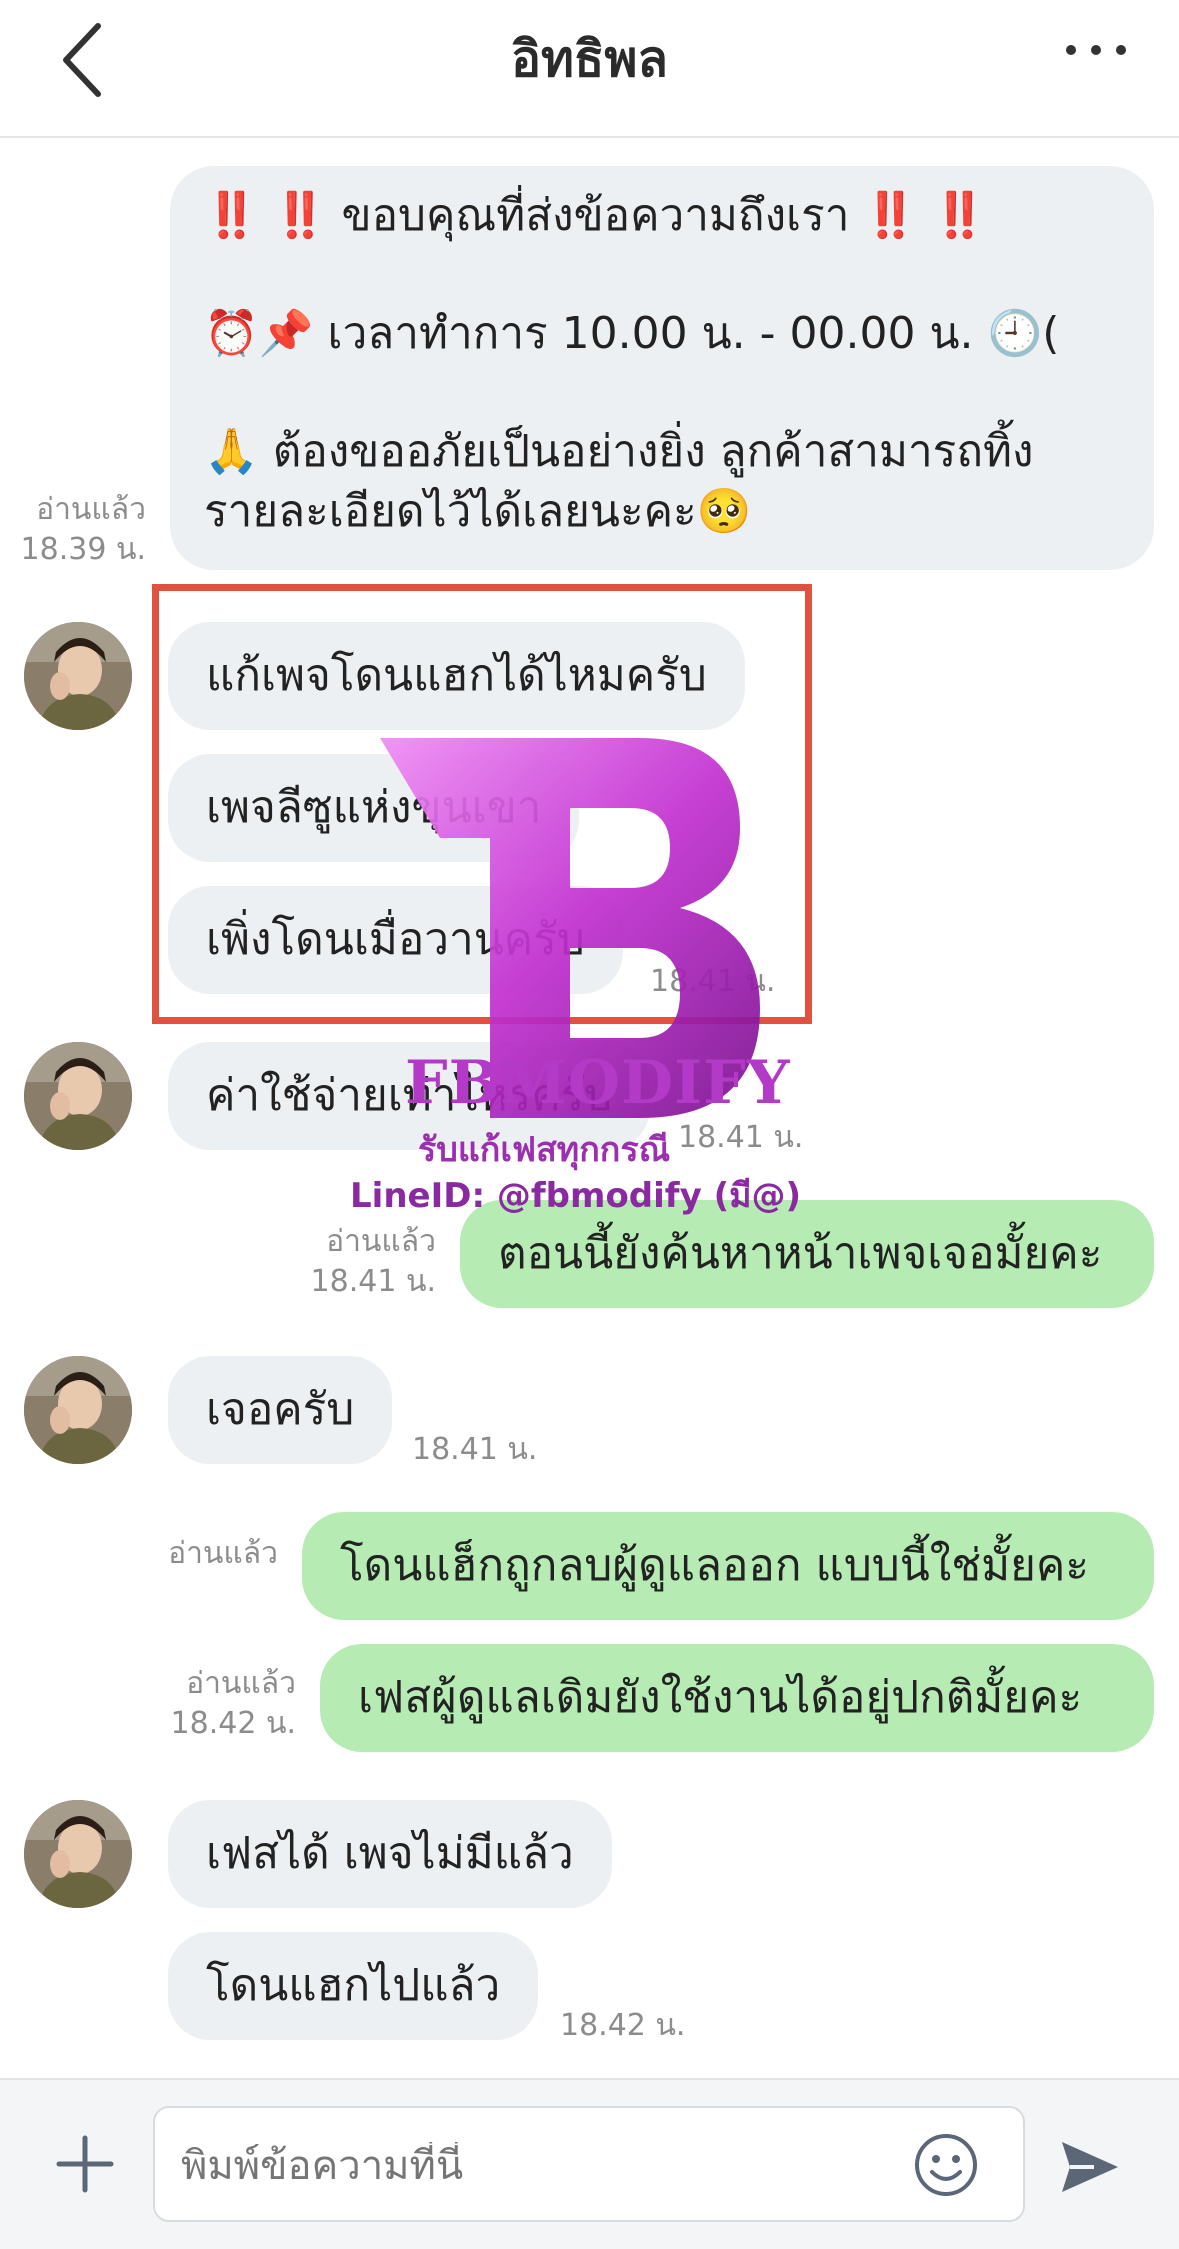  What do you see at coordinates (390, 1854) in the screenshot?
I see `incoming-message: เฟสได้ เพจไม่มีแล้ว` at bounding box center [390, 1854].